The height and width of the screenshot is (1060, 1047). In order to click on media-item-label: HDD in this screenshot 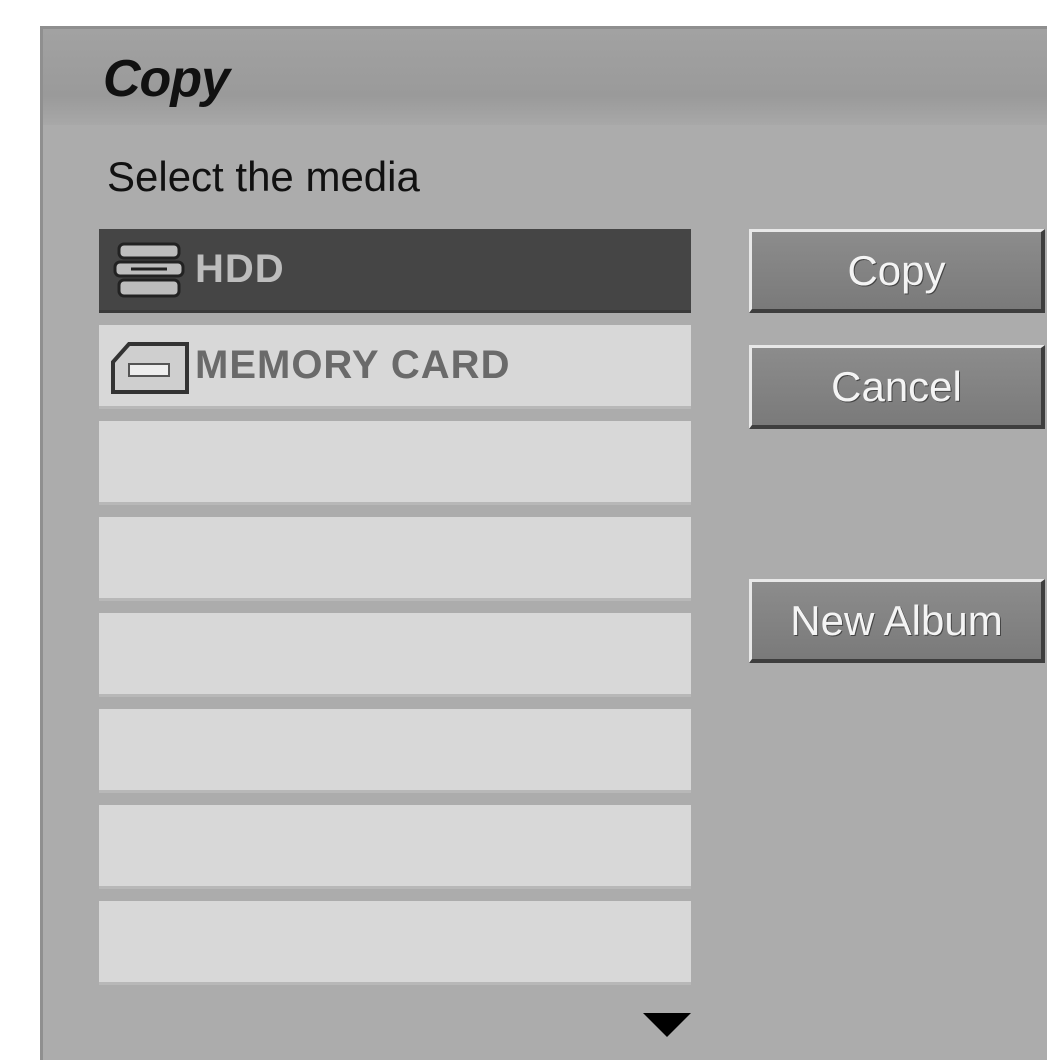, I will do `click(240, 269)`.